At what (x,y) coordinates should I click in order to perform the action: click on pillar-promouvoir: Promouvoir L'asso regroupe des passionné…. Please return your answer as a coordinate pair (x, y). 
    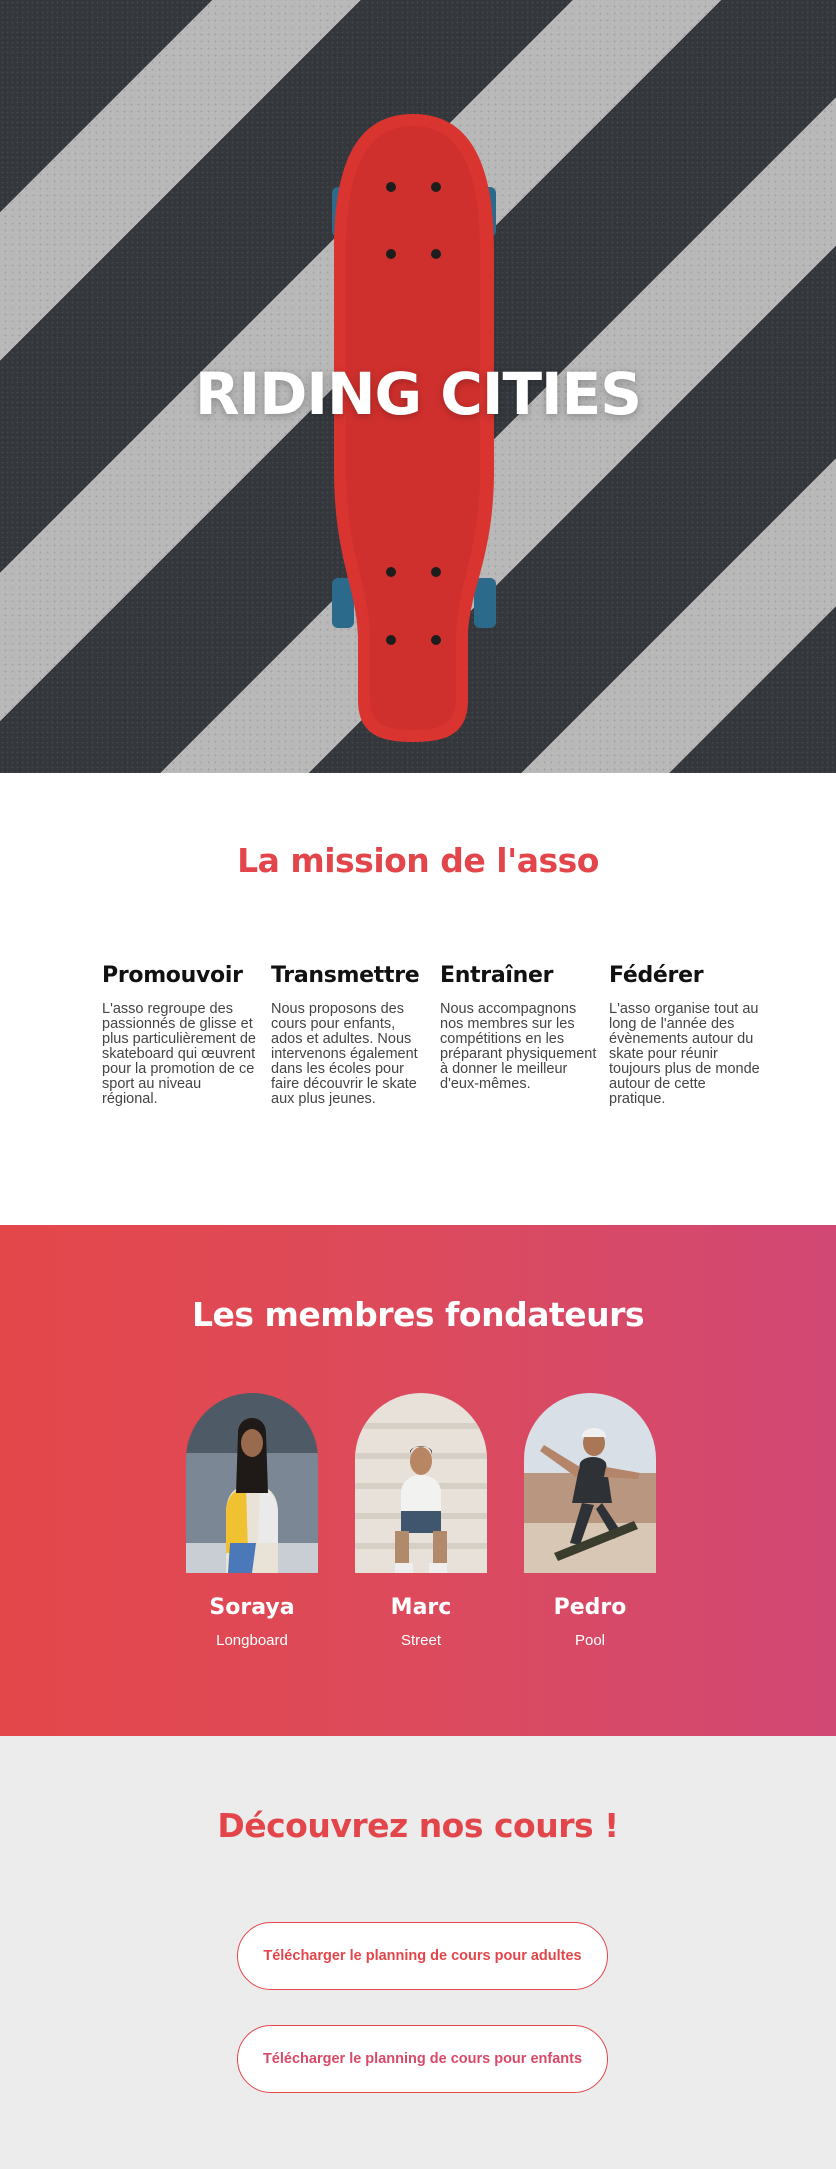
    Looking at the image, I should click on (186, 1035).